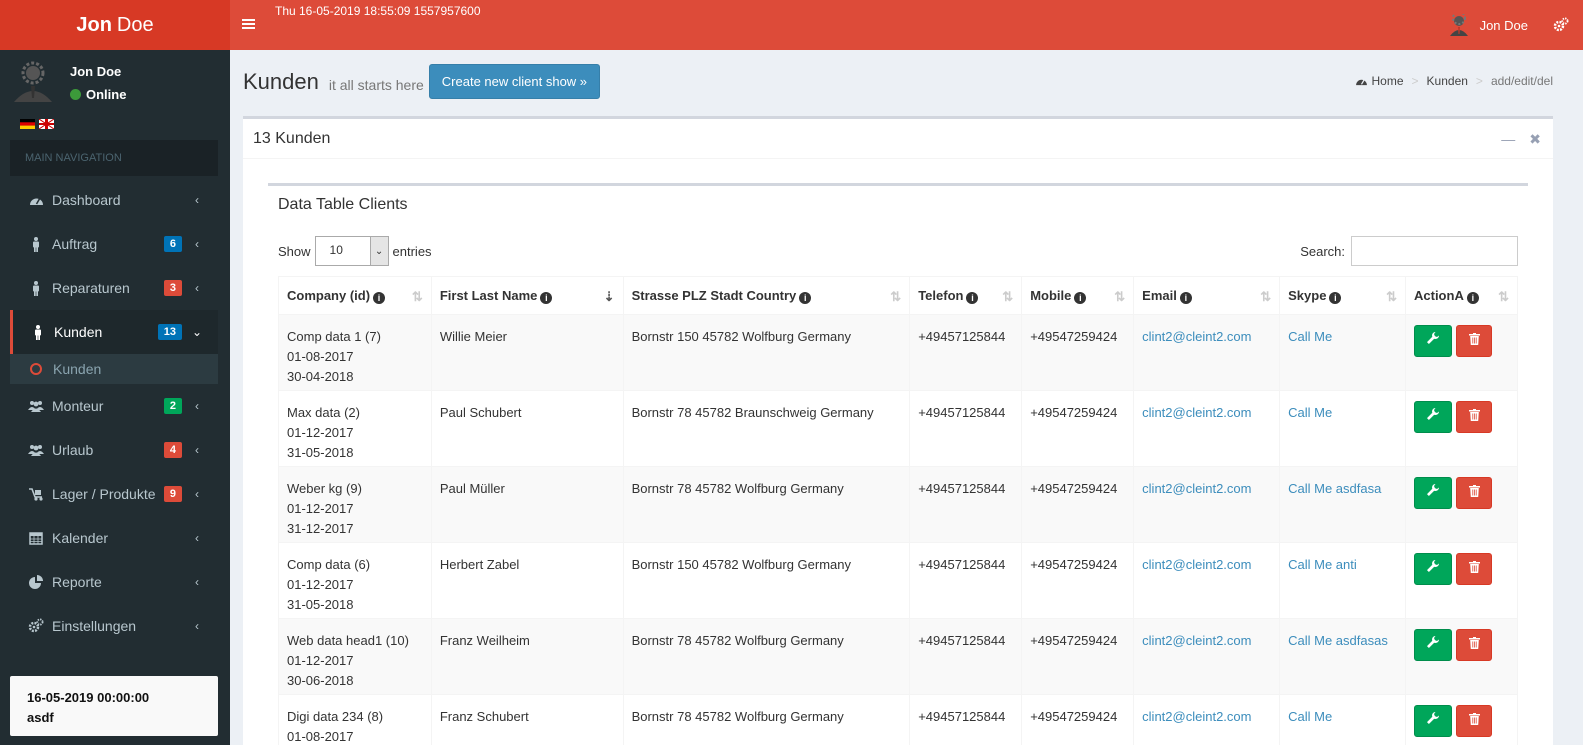 Image resolution: width=1583 pixels, height=745 pixels. What do you see at coordinates (334, 336) in the screenshot?
I see `company-name: Comp data 1 (7)` at bounding box center [334, 336].